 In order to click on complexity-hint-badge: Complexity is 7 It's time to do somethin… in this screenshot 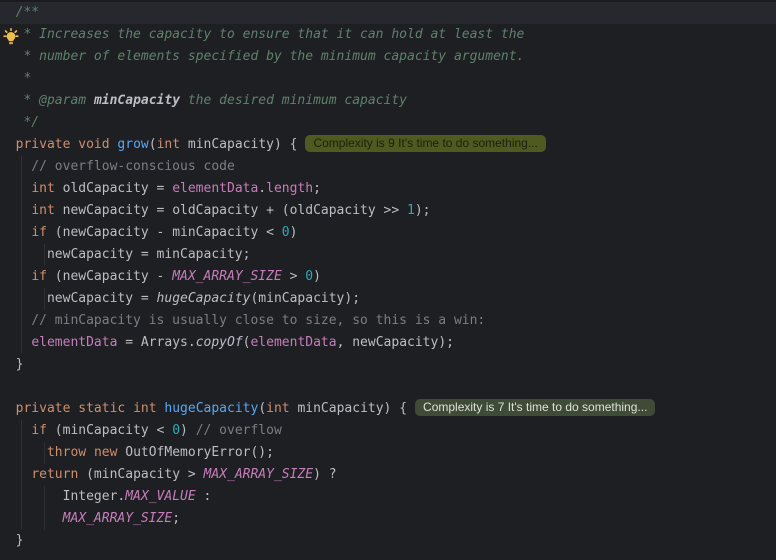, I will do `click(535, 407)`.